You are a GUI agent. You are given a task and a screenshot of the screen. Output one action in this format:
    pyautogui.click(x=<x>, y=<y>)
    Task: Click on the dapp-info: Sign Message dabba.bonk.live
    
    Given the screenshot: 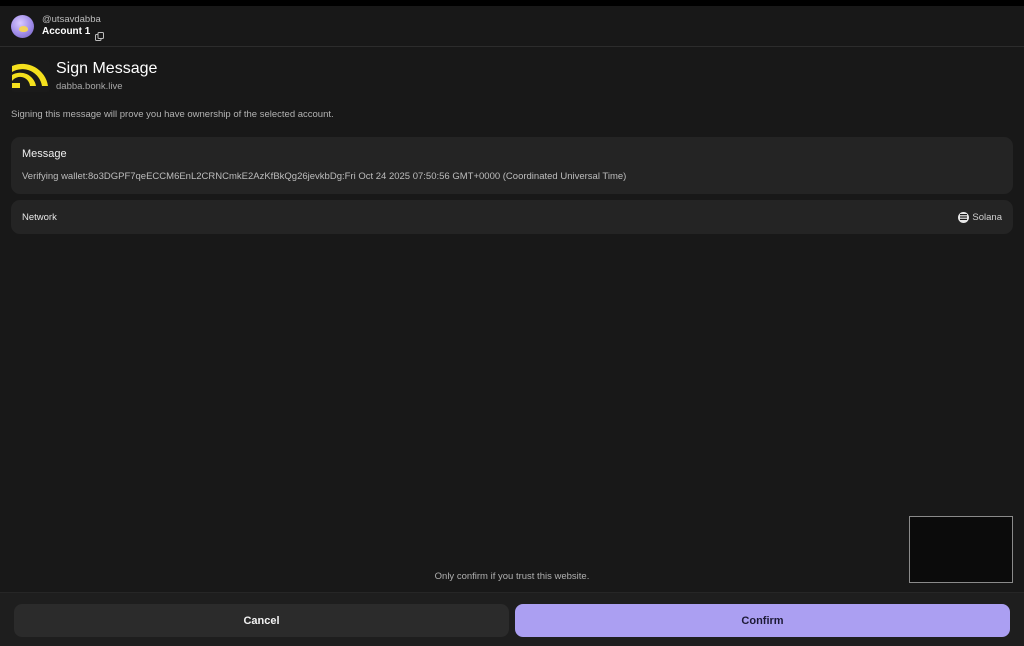 What is the action you would take?
    pyautogui.click(x=84, y=75)
    